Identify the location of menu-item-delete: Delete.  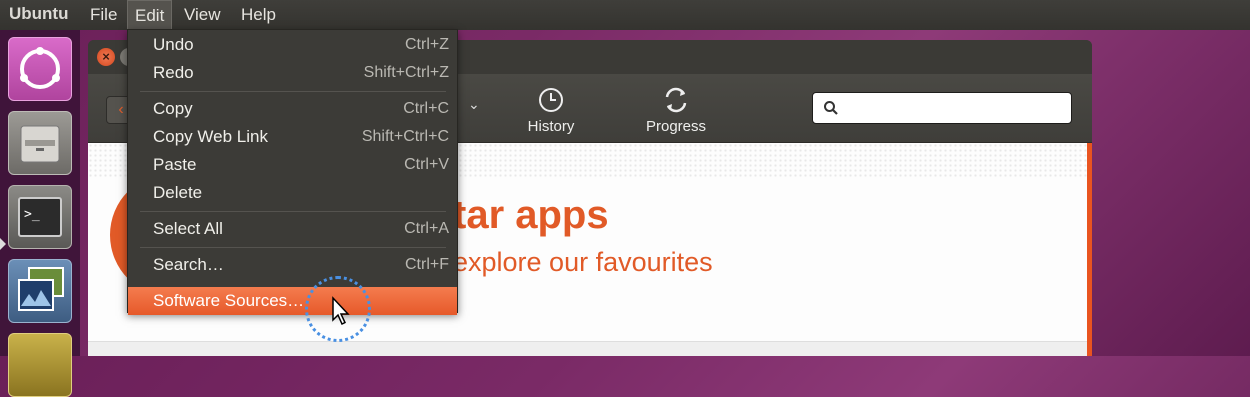
(292, 193).